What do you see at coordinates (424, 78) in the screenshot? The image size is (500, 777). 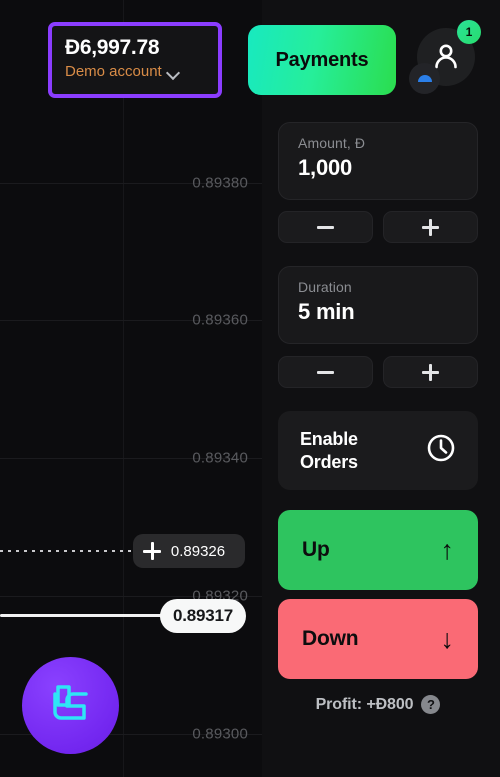 I see `account-status-icon` at bounding box center [424, 78].